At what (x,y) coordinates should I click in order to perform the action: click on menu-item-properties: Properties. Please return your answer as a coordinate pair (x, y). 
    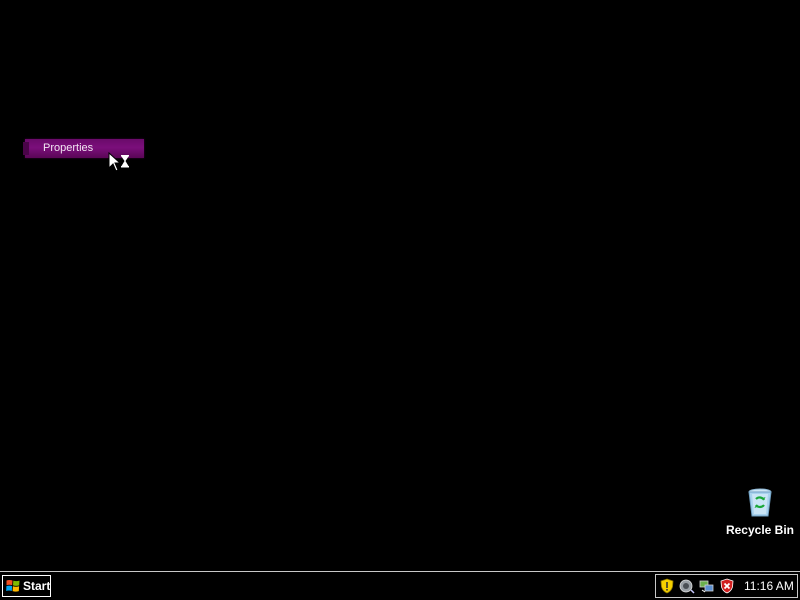
    Looking at the image, I should click on (68, 148).